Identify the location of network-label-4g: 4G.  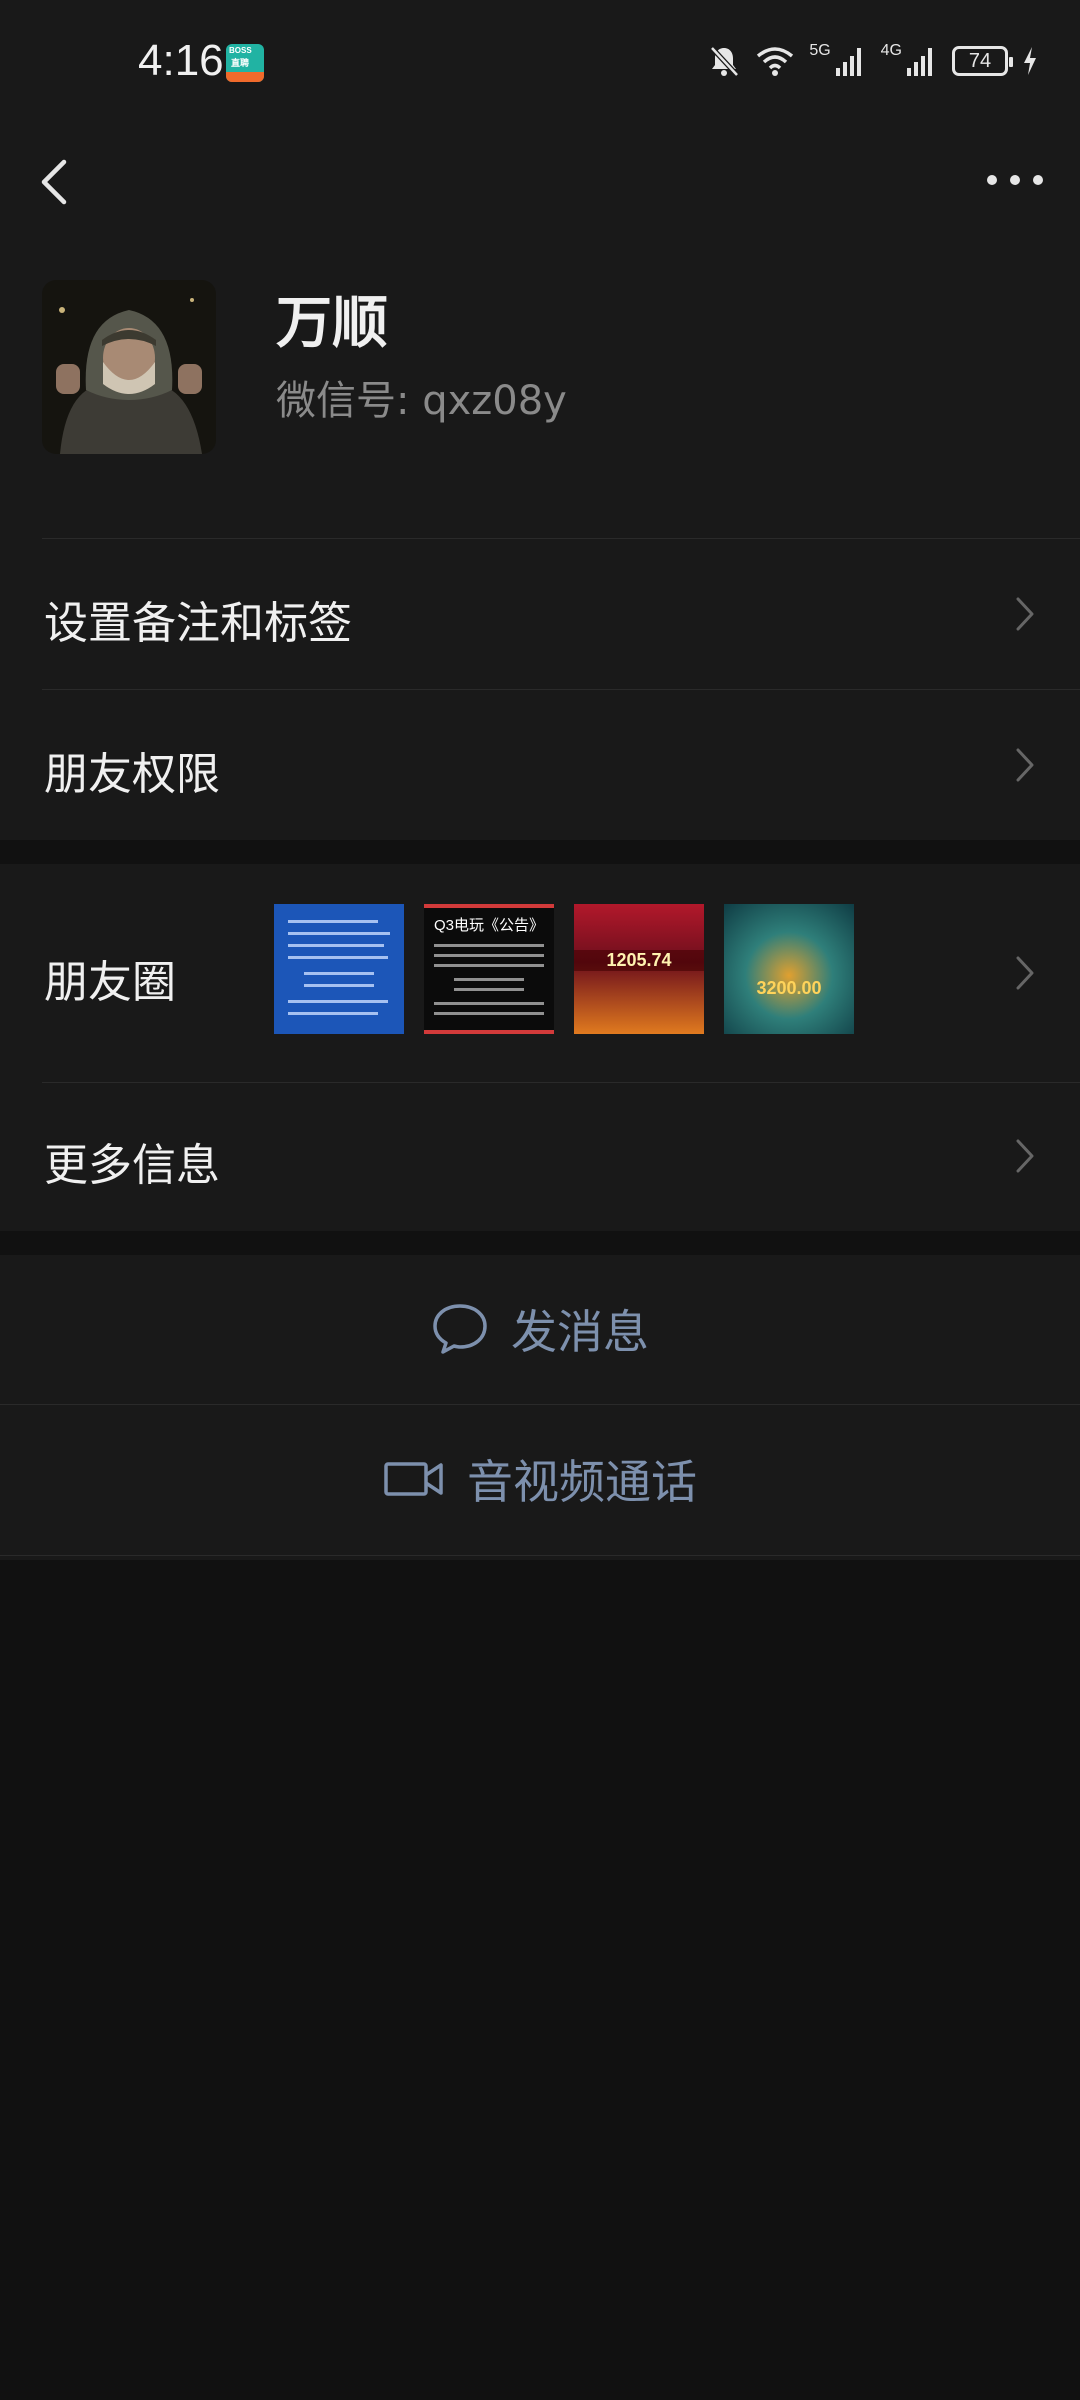
(891, 50).